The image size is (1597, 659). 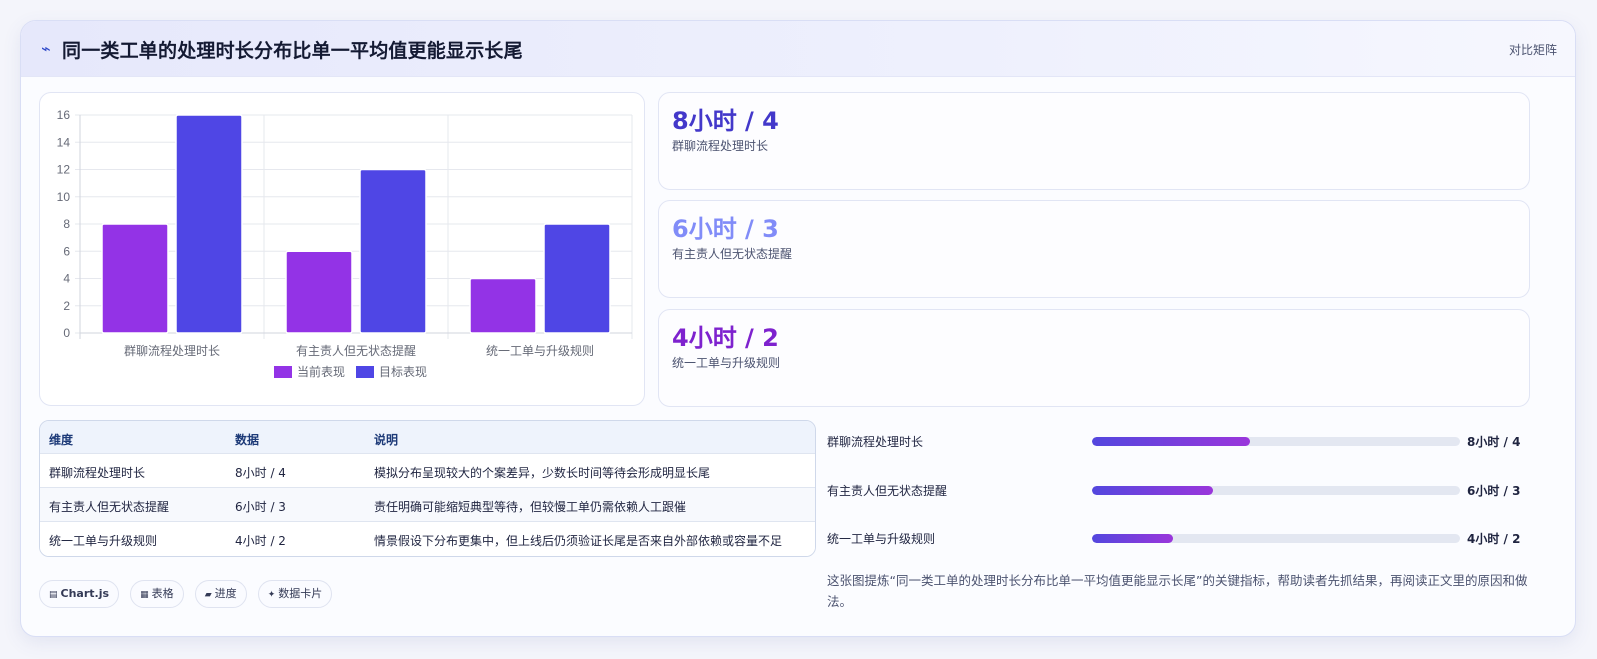 What do you see at coordinates (61, 440) in the screenshot?
I see `column-header: 维度` at bounding box center [61, 440].